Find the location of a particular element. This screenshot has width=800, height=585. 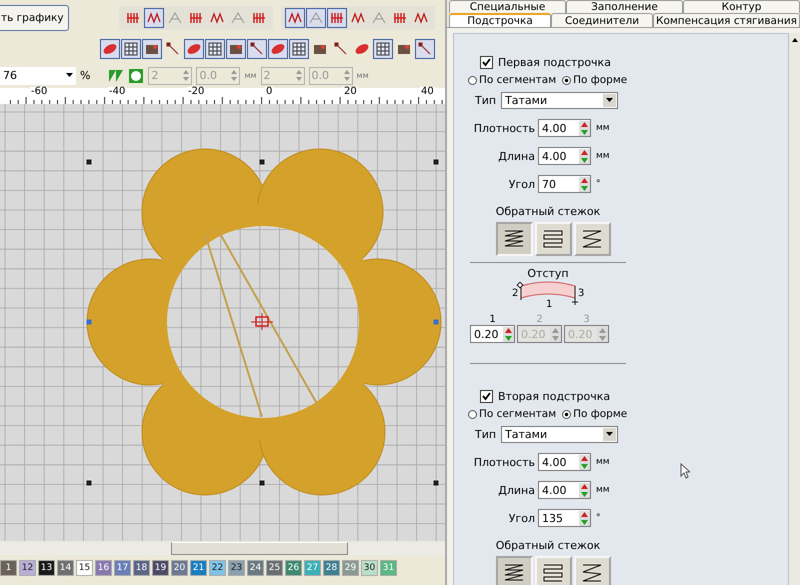

color-swatch: 23 is located at coordinates (236, 568).